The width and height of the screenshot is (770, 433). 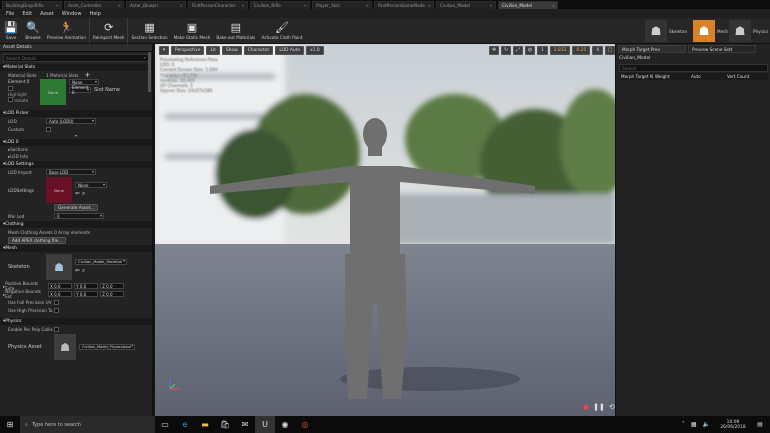 What do you see at coordinates (10, 88) in the screenshot?
I see `highlight-checkbox` at bounding box center [10, 88].